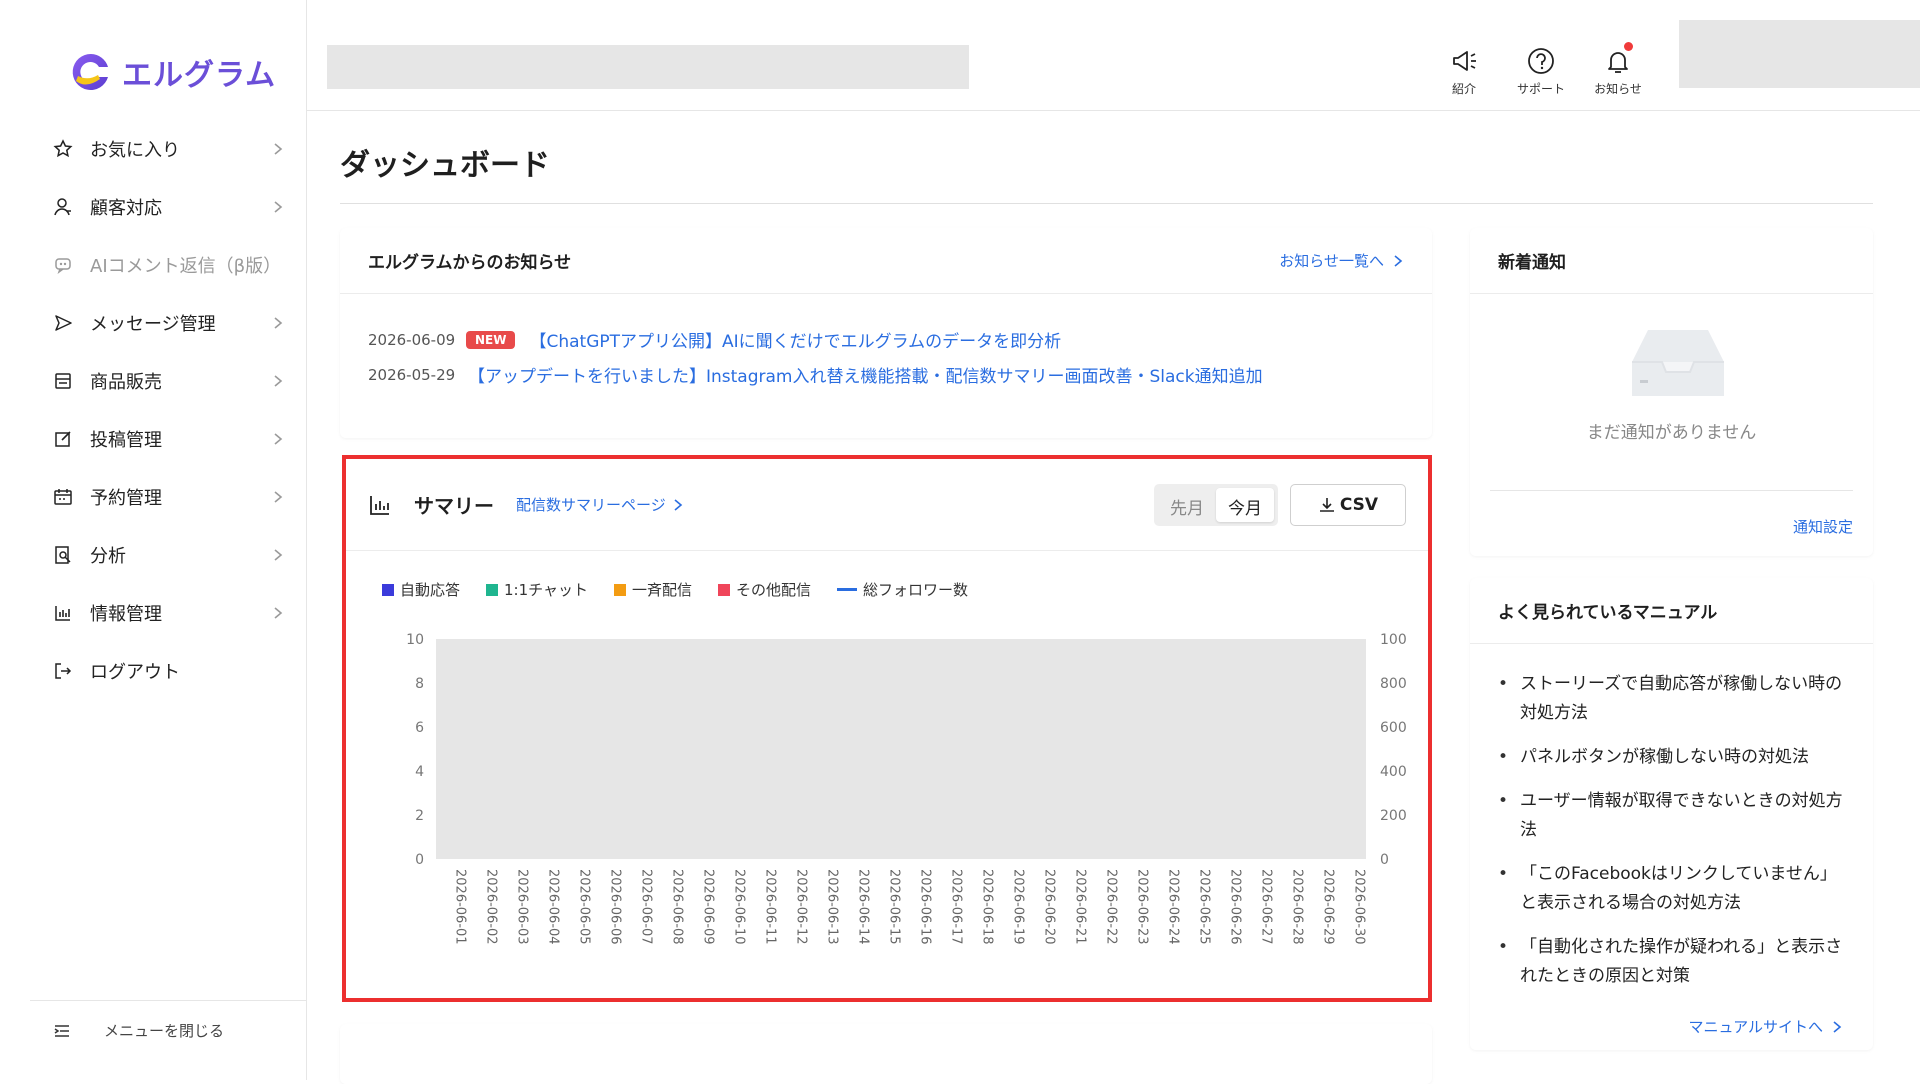  What do you see at coordinates (1765, 1026) in the screenshot?
I see `manual-site-link: マニュアルサイトへ` at bounding box center [1765, 1026].